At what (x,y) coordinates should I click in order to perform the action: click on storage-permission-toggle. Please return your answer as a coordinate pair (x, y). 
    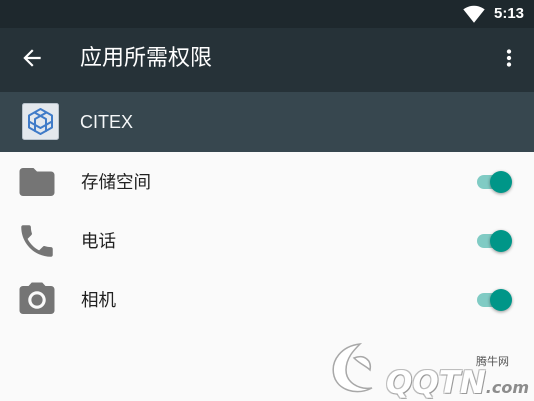
    Looking at the image, I should click on (495, 182).